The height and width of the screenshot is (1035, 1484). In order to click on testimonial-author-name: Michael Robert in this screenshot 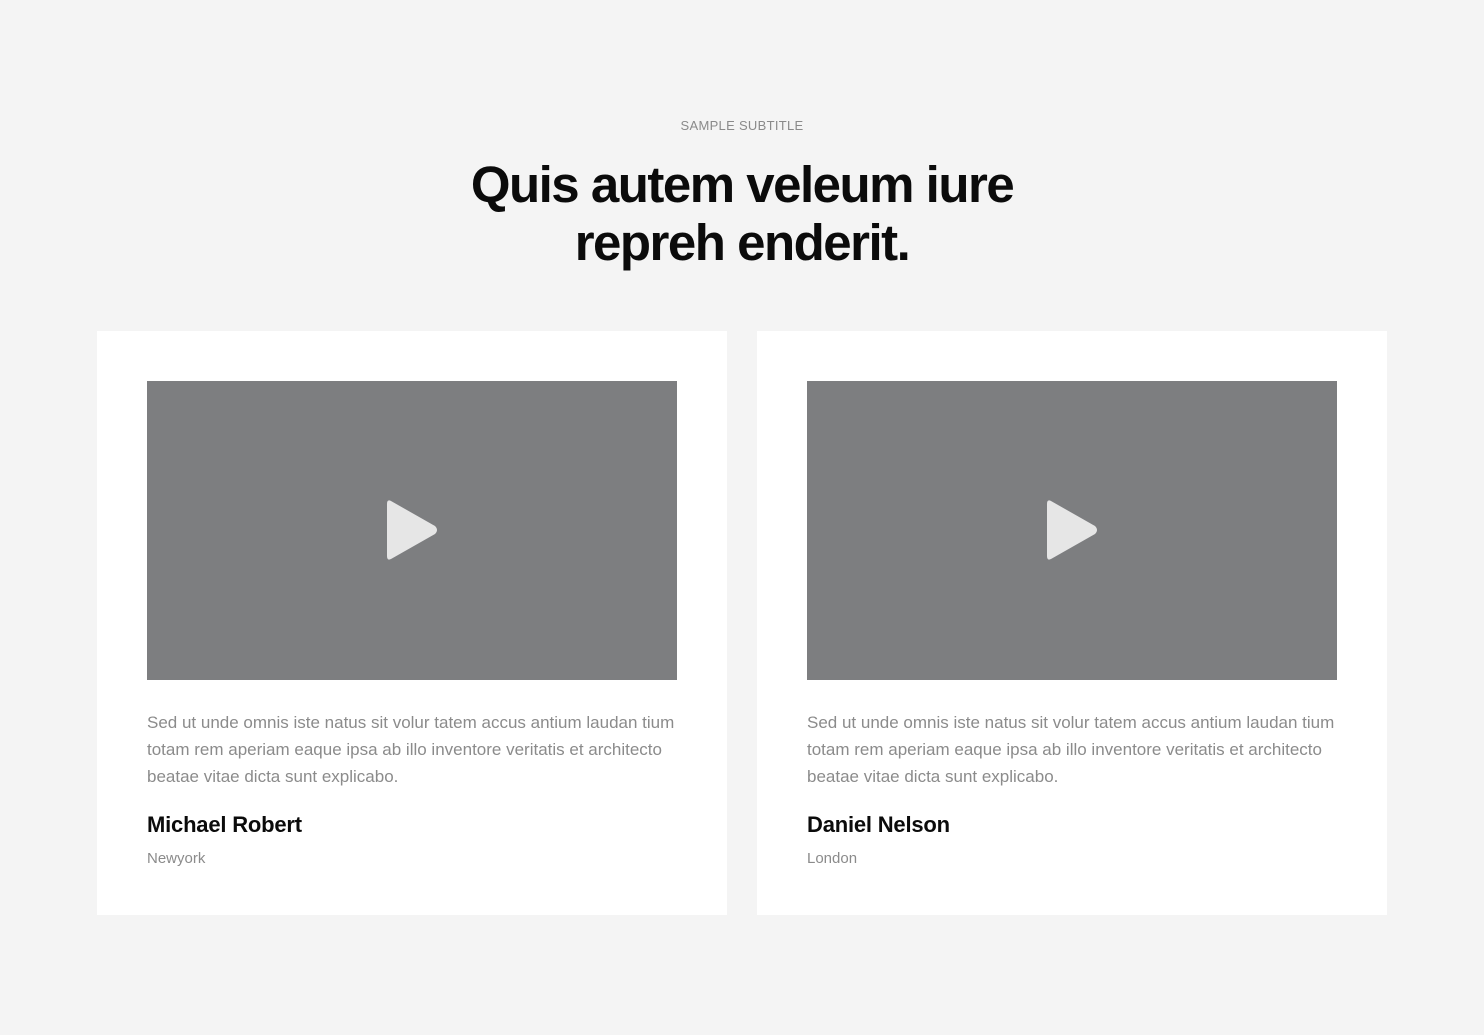, I will do `click(224, 824)`.